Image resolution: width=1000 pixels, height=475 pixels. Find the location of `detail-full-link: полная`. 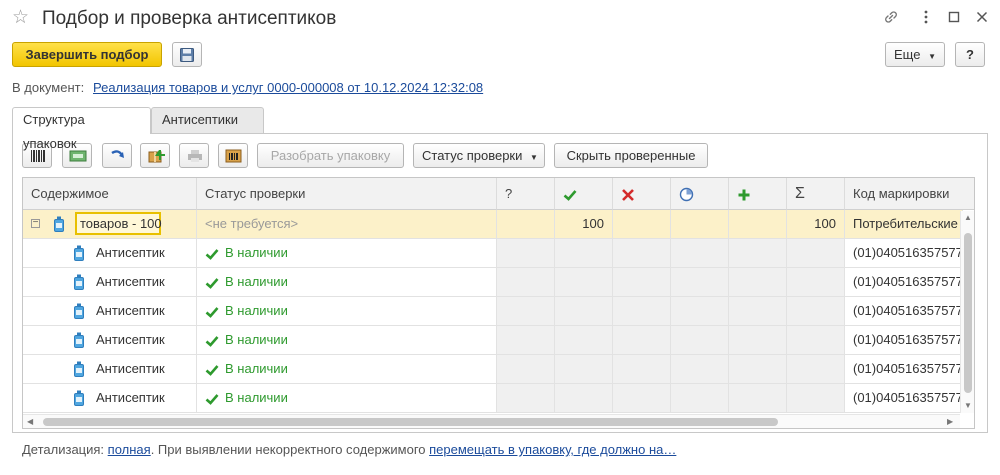

detail-full-link: полная is located at coordinates (129, 449).